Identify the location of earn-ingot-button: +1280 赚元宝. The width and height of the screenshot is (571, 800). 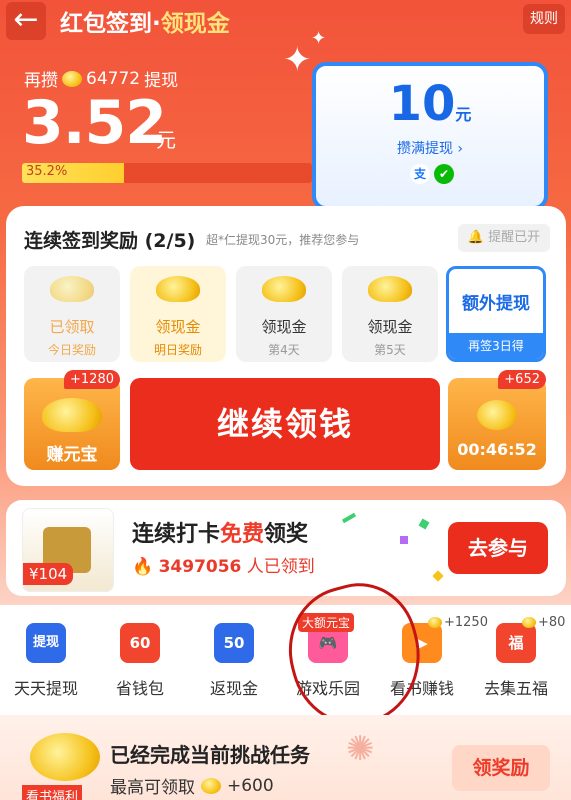
(72, 420).